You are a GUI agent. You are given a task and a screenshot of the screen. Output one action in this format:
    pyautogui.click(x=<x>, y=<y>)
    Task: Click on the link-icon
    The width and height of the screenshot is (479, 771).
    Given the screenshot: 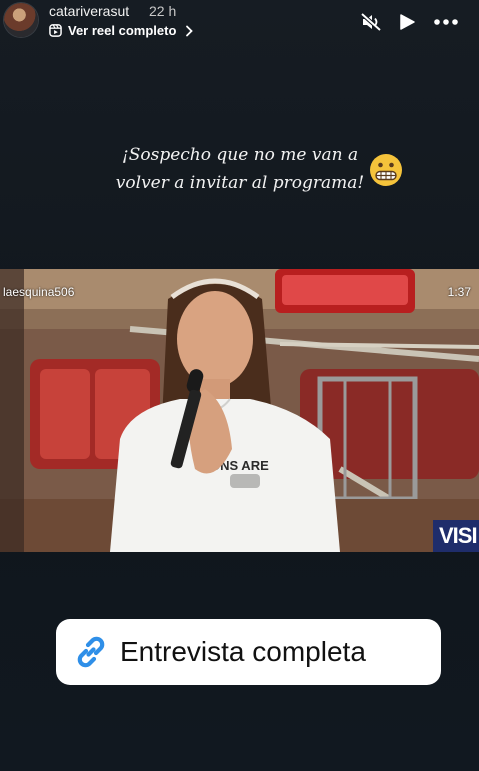 What is the action you would take?
    pyautogui.click(x=91, y=652)
    